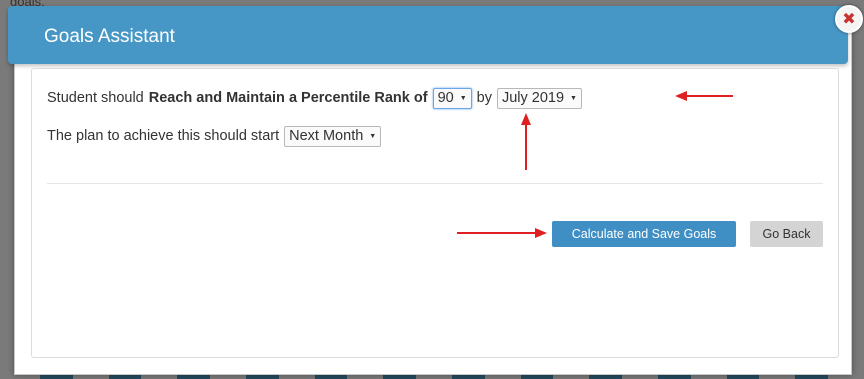 Image resolution: width=864 pixels, height=379 pixels. What do you see at coordinates (428, 35) in the screenshot?
I see `modal-header: Goals Assistant` at bounding box center [428, 35].